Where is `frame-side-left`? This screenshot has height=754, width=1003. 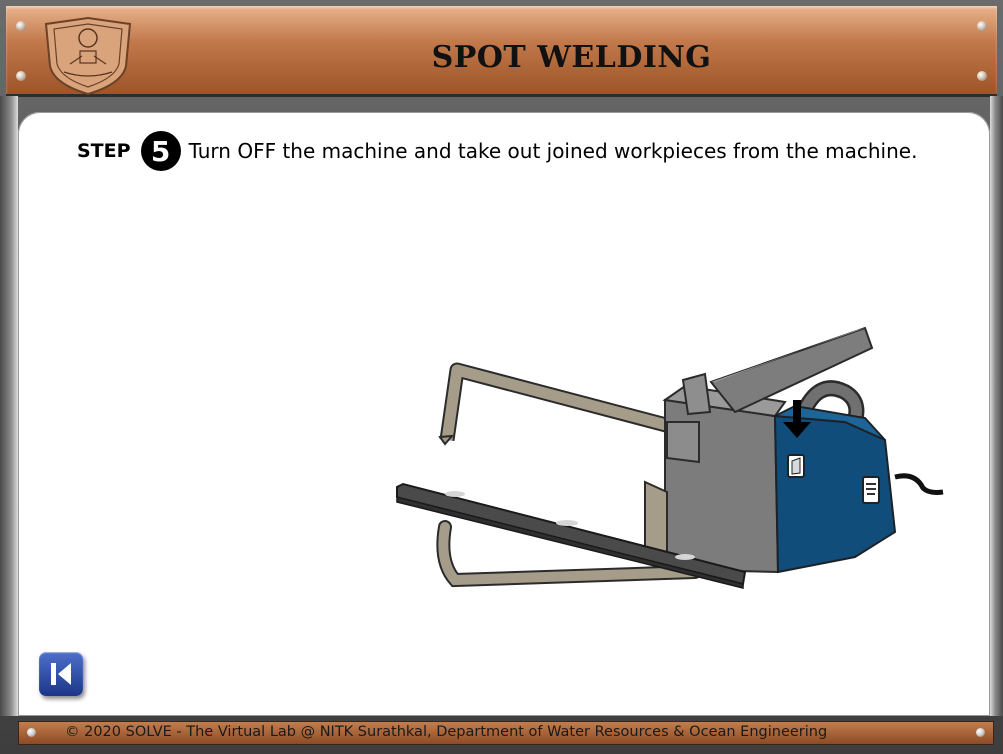 frame-side-left is located at coordinates (9, 406).